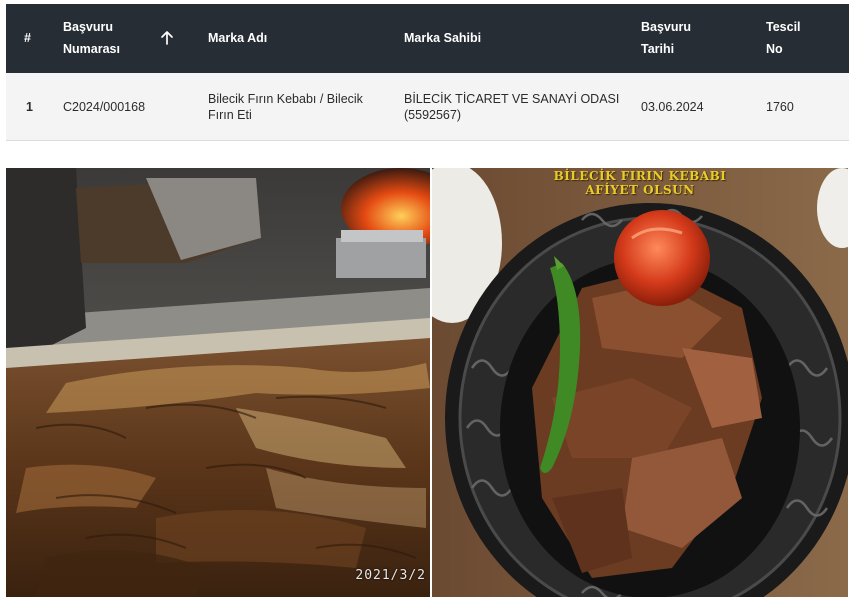  What do you see at coordinates (666, 38) in the screenshot?
I see `header-application-date: Başvuru Tarihi` at bounding box center [666, 38].